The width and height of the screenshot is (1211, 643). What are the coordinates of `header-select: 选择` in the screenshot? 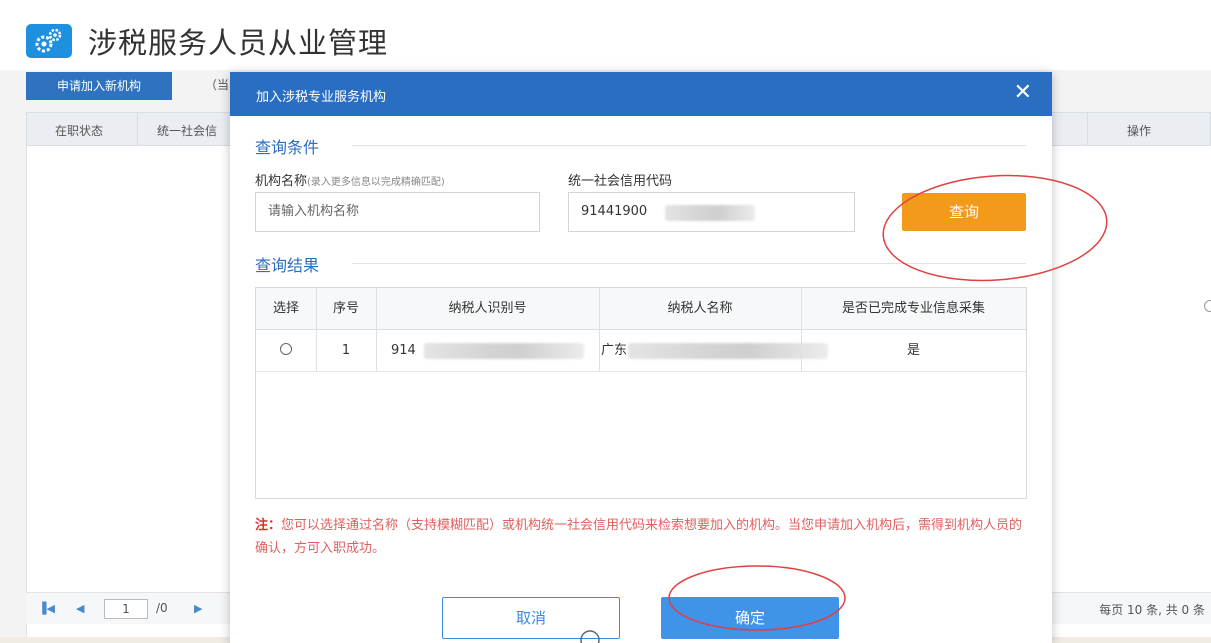 It's located at (285, 308).